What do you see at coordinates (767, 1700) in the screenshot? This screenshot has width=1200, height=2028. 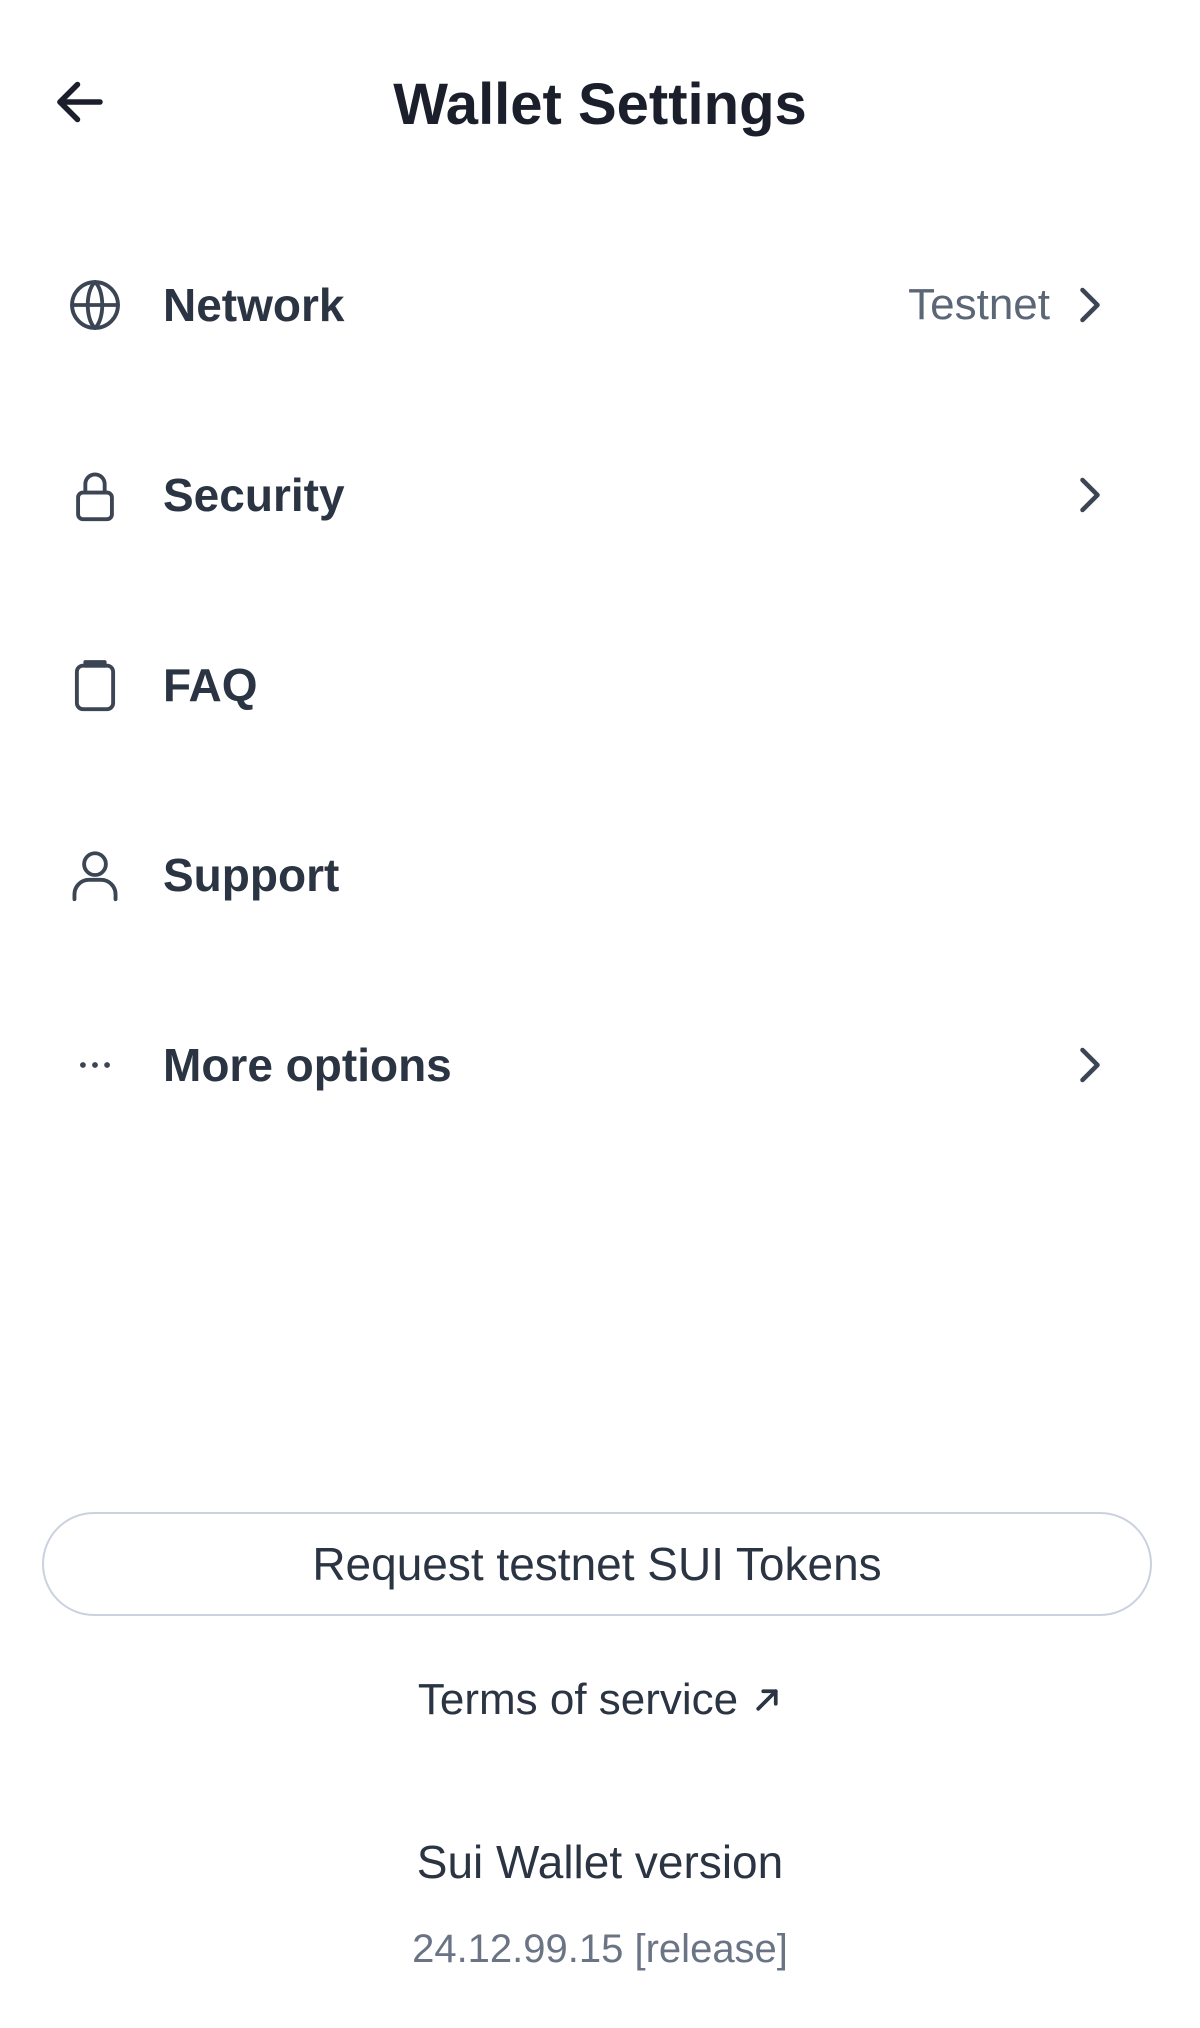 I see `external-link-icon` at bounding box center [767, 1700].